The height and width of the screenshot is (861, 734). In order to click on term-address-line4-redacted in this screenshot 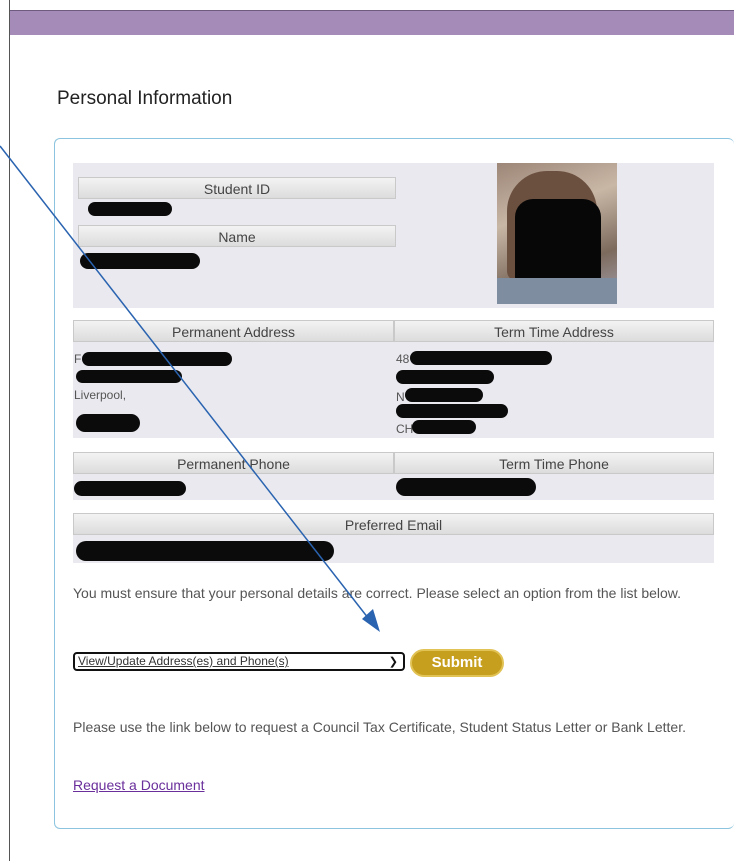, I will do `click(452, 411)`.